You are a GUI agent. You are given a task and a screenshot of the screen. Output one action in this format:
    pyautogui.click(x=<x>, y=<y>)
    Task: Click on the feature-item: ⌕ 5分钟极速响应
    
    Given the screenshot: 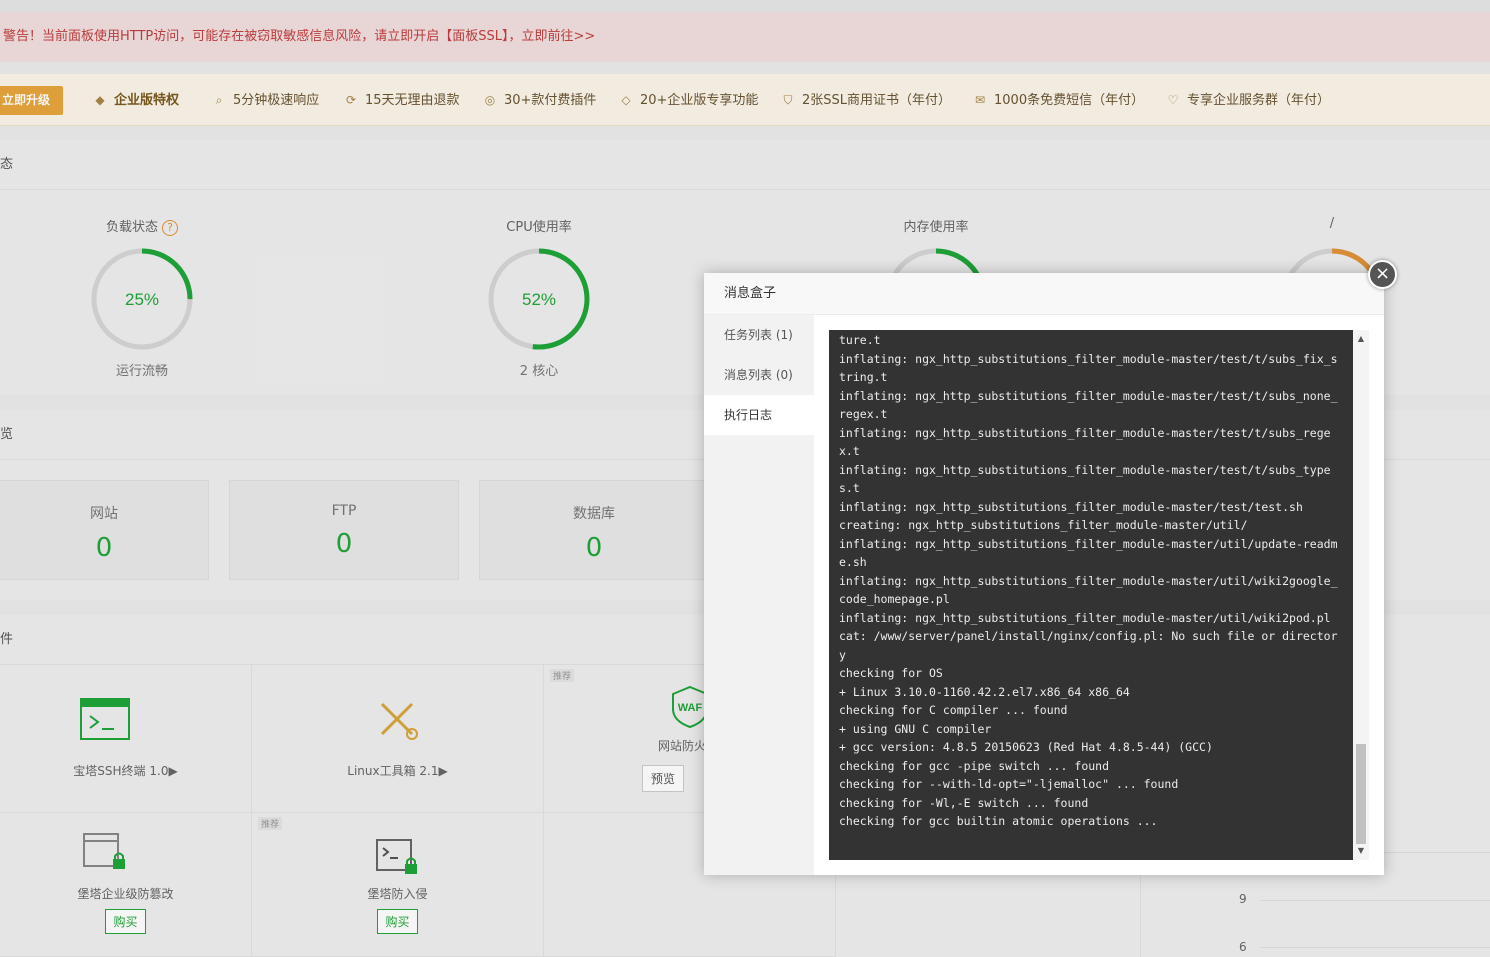 What is the action you would take?
    pyautogui.click(x=265, y=100)
    